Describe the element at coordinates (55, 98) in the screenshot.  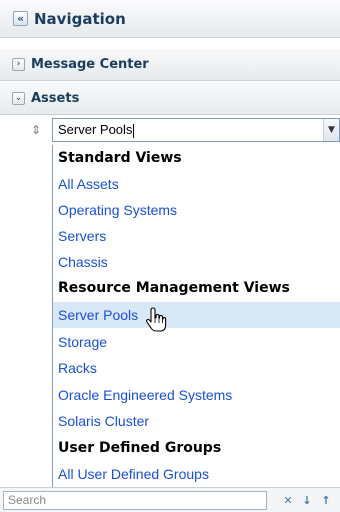
I see `accordion-label-assets: Assets` at that location.